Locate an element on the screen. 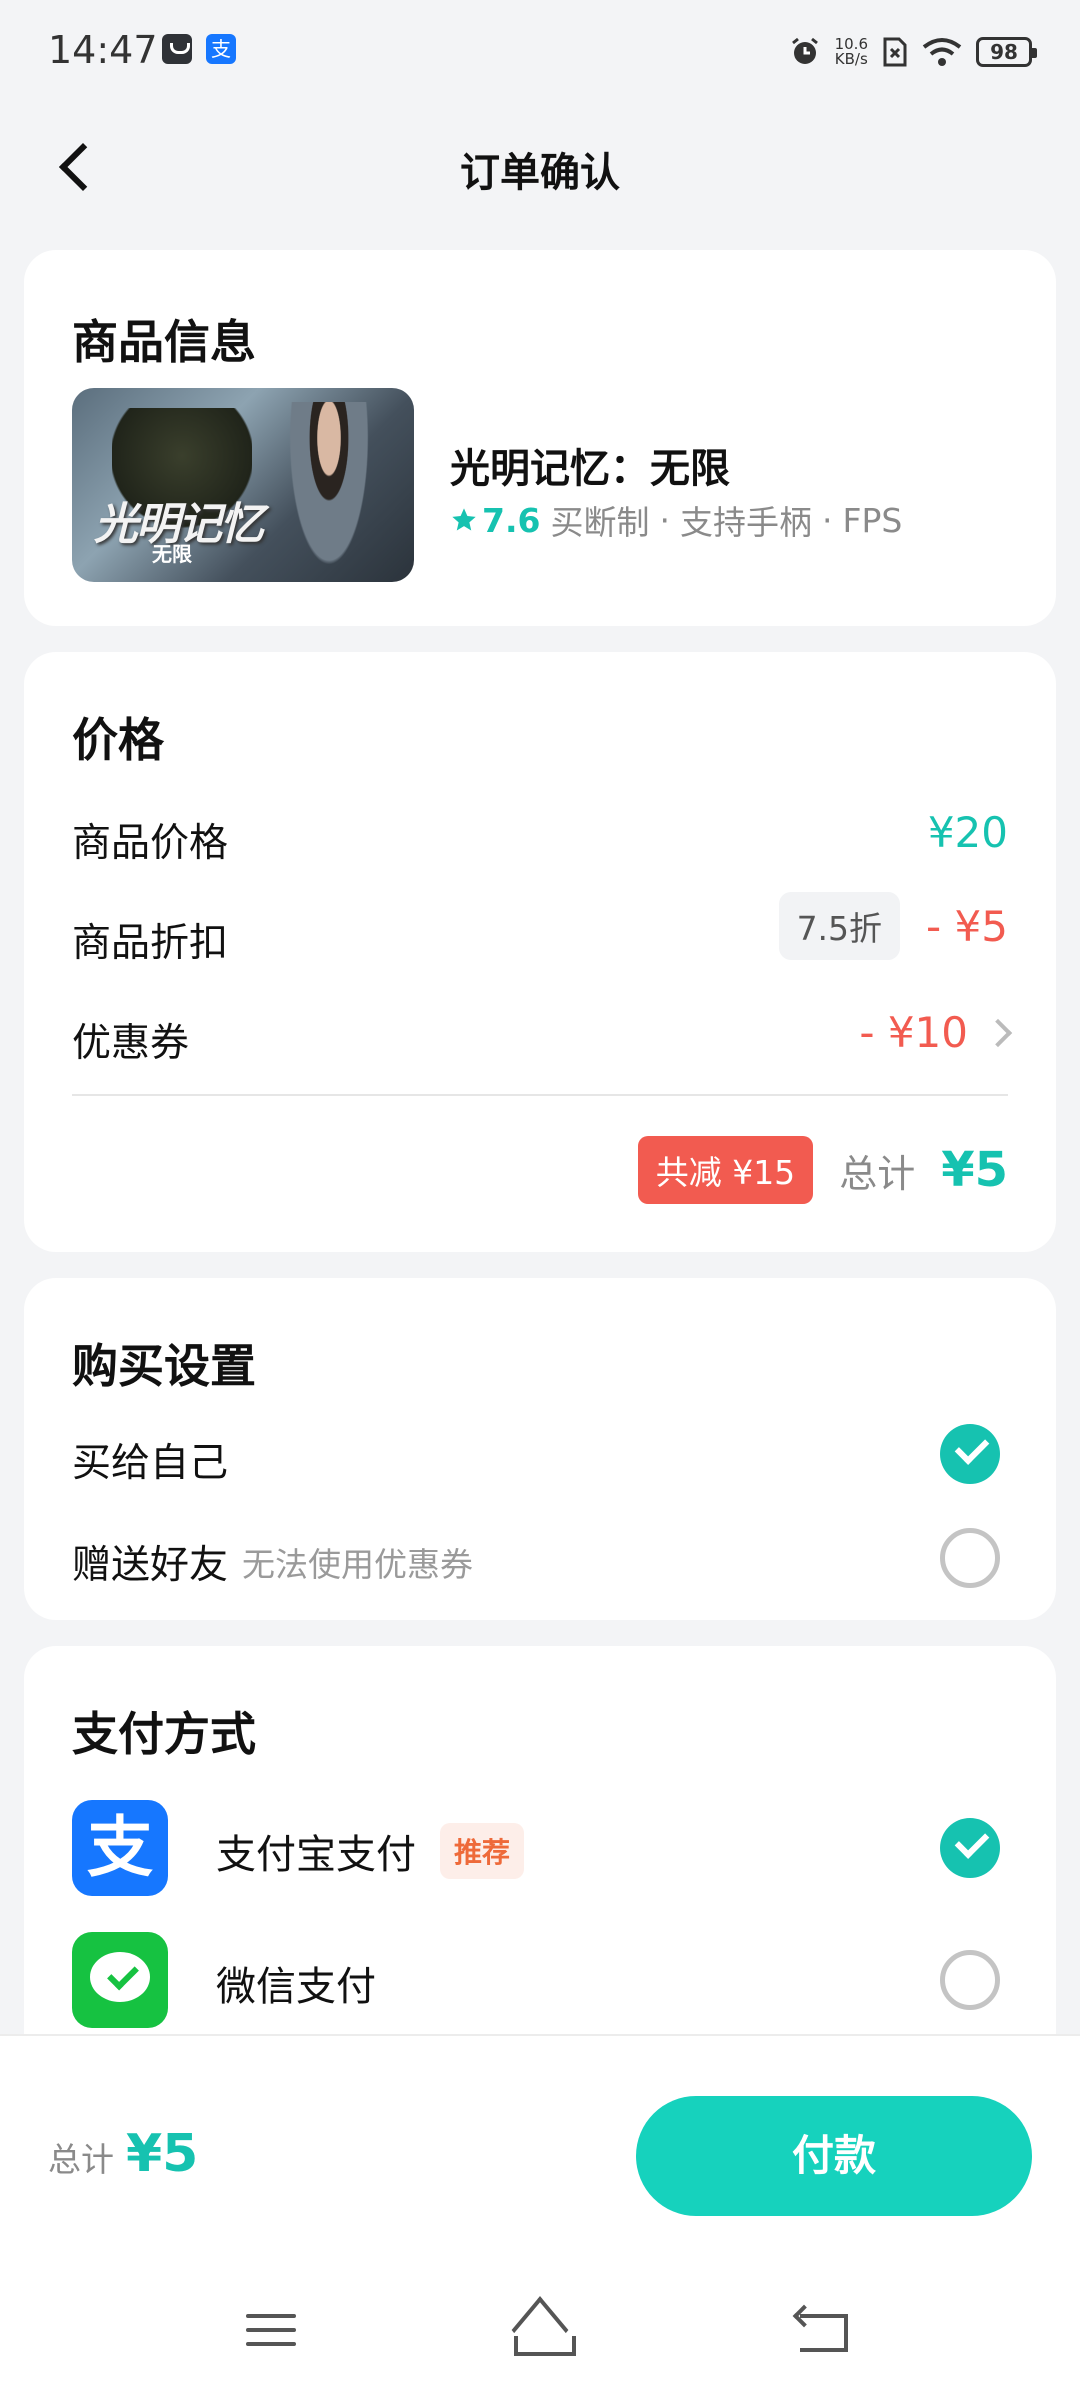 The width and height of the screenshot is (1080, 2400). discount-value: - ¥5 is located at coordinates (967, 926).